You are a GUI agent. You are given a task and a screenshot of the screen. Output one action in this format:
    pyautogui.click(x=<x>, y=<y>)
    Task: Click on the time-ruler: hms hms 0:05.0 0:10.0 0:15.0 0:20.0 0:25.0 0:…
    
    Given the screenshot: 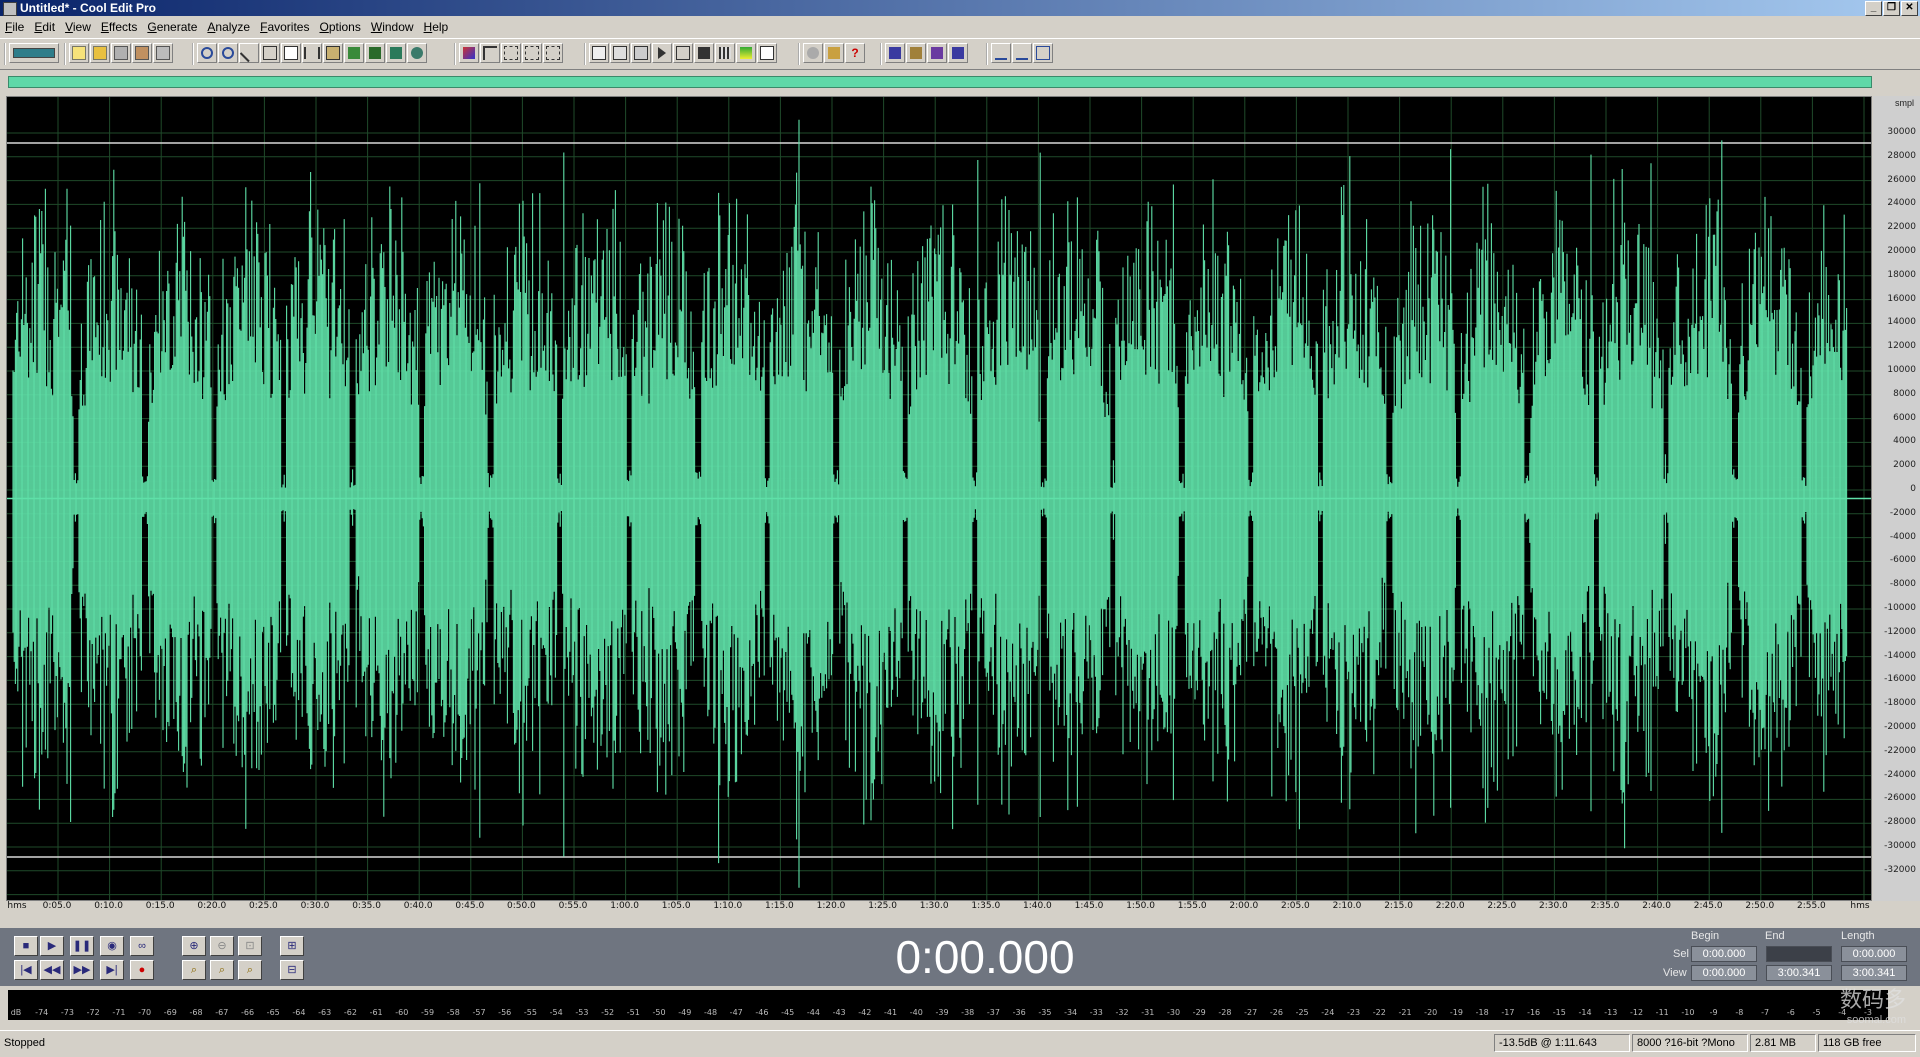 What is the action you would take?
    pyautogui.click(x=960, y=907)
    